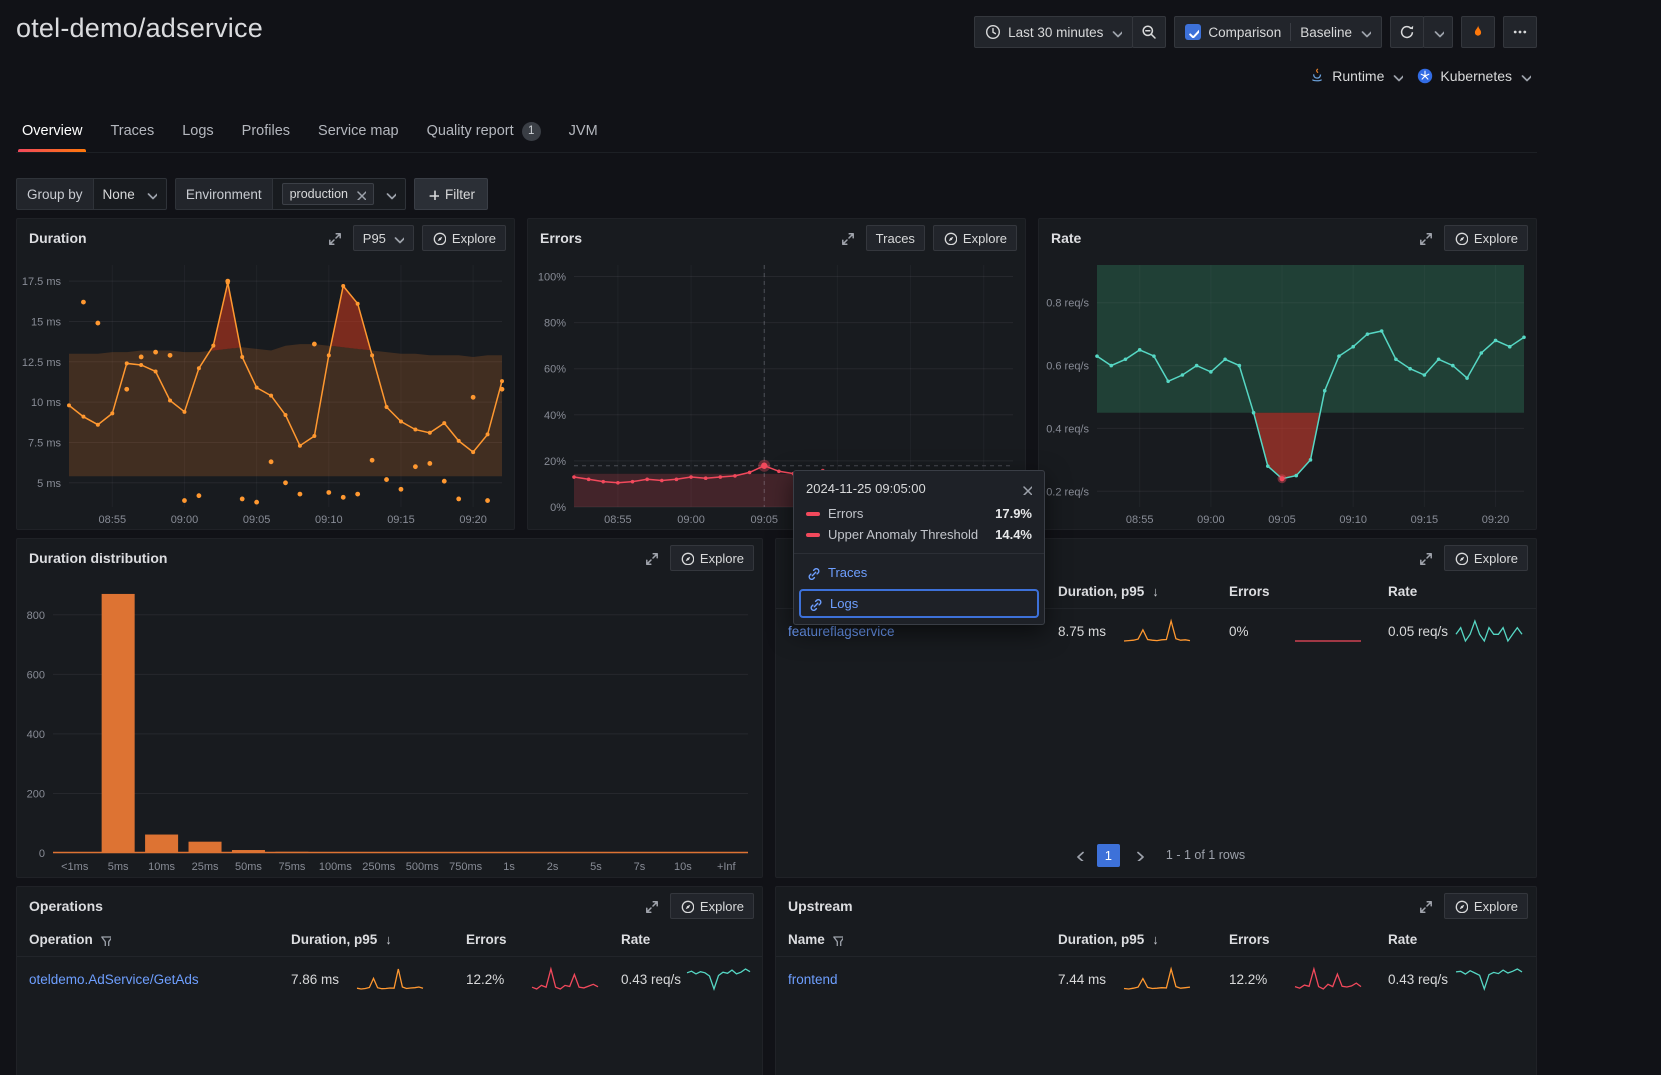 Image resolution: width=1661 pixels, height=1075 pixels. What do you see at coordinates (383, 238) in the screenshot?
I see `percentile-dropdown: P95` at bounding box center [383, 238].